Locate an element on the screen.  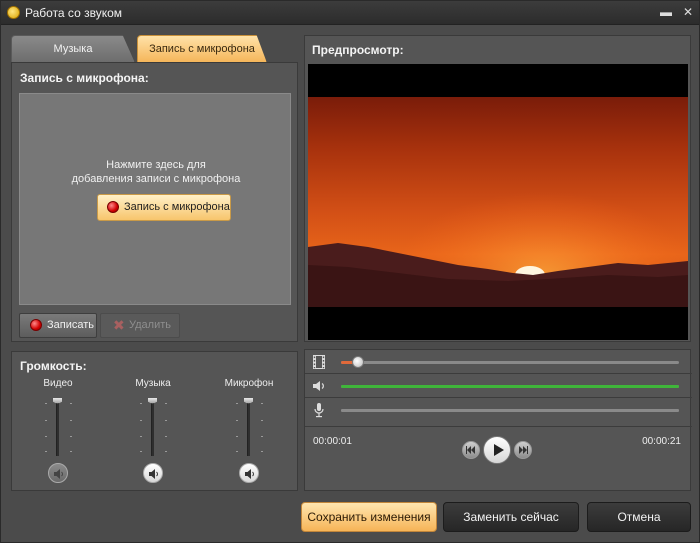
seek-slider is located at coordinates (510, 362).